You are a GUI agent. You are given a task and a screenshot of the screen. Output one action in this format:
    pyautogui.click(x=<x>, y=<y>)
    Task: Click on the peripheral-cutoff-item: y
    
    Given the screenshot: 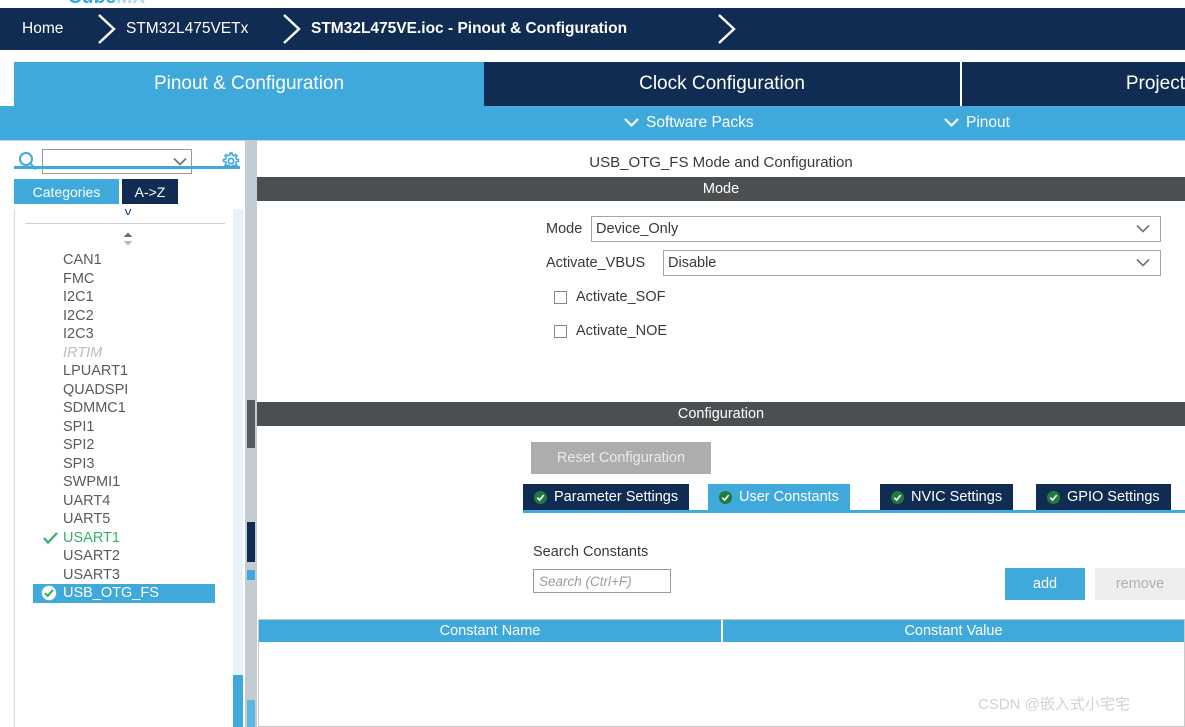 What is the action you would take?
    pyautogui.click(x=127, y=212)
    